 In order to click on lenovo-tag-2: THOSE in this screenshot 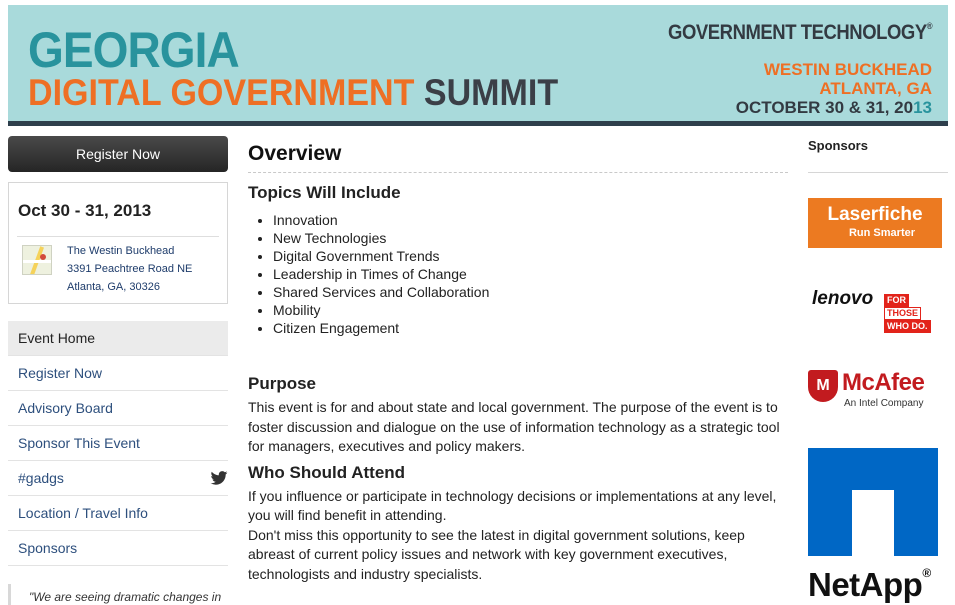, I will do `click(903, 313)`.